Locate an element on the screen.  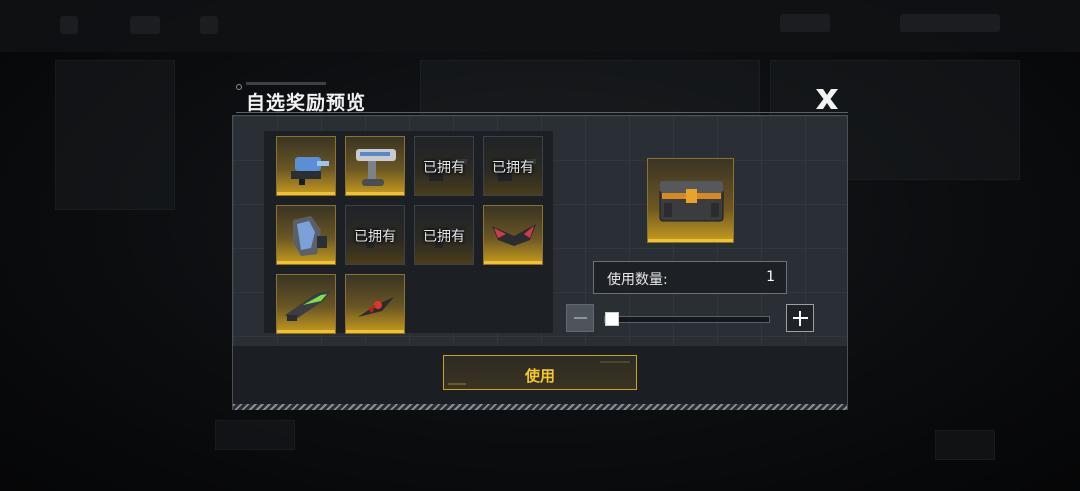
blue-turret-icon is located at coordinates (310, 171).